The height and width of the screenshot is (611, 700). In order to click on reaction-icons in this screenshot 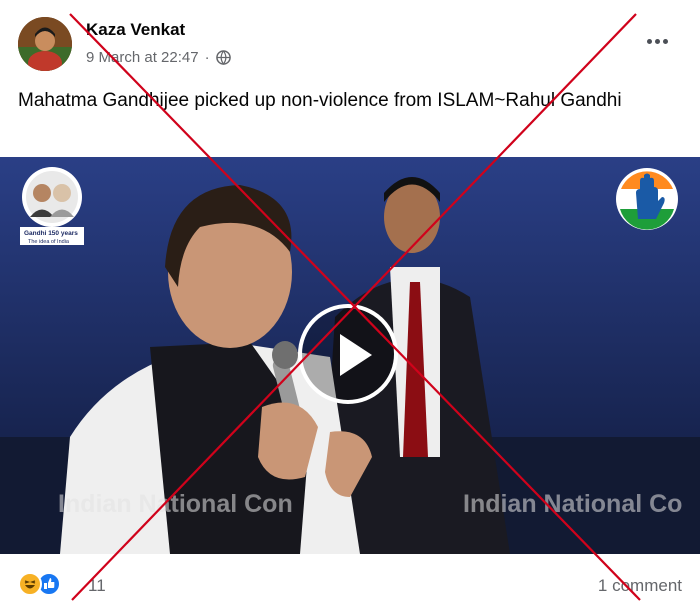, I will do `click(39, 584)`.